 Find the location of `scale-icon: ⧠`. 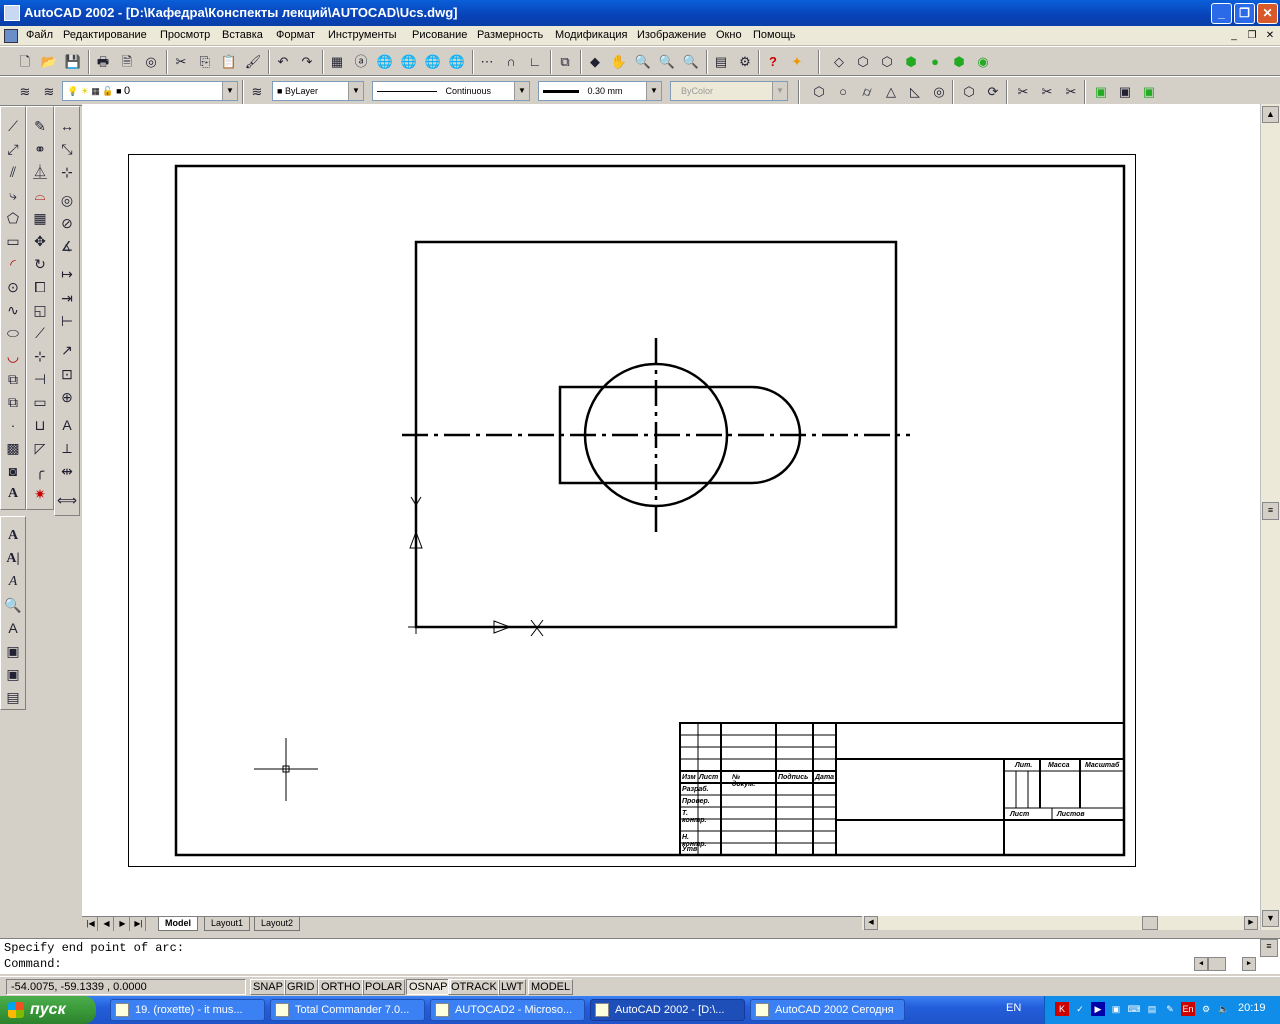

scale-icon: ⧠ is located at coordinates (40, 287).